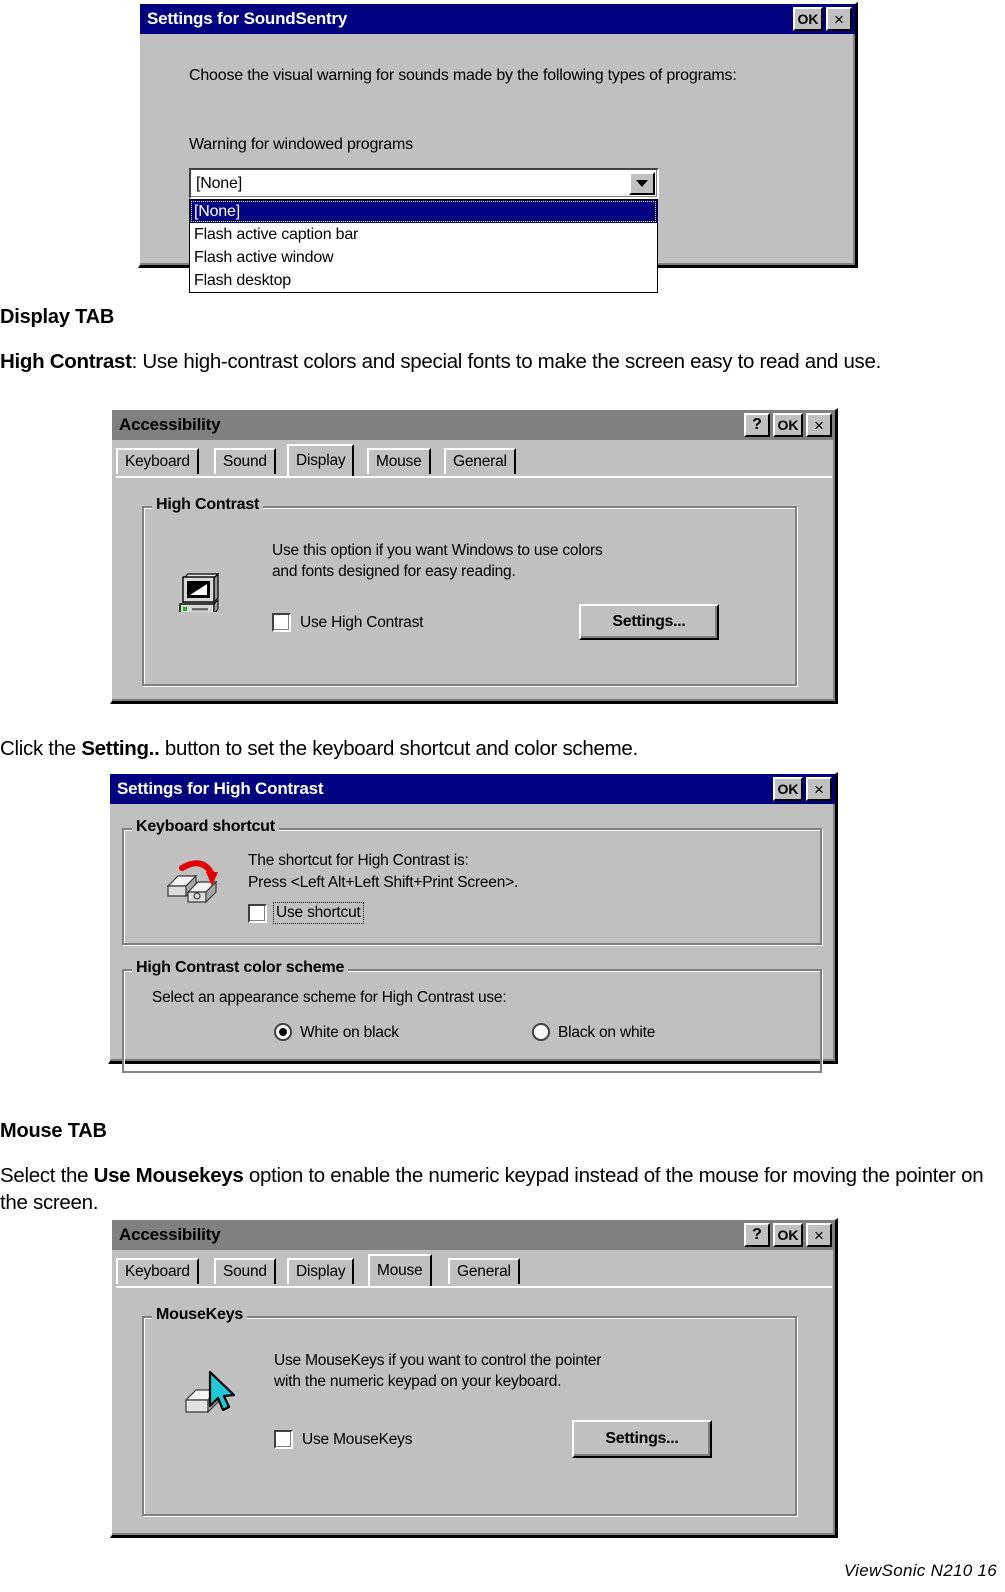 The image size is (1005, 1592). Describe the element at coordinates (240, 968) in the screenshot. I see `color-scheme-group-label: High Contrast color scheme` at that location.